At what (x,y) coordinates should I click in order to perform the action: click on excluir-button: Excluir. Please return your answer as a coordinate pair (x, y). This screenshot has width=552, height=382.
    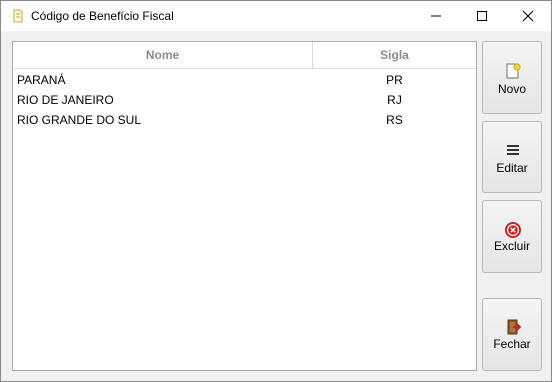
    Looking at the image, I should click on (512, 236).